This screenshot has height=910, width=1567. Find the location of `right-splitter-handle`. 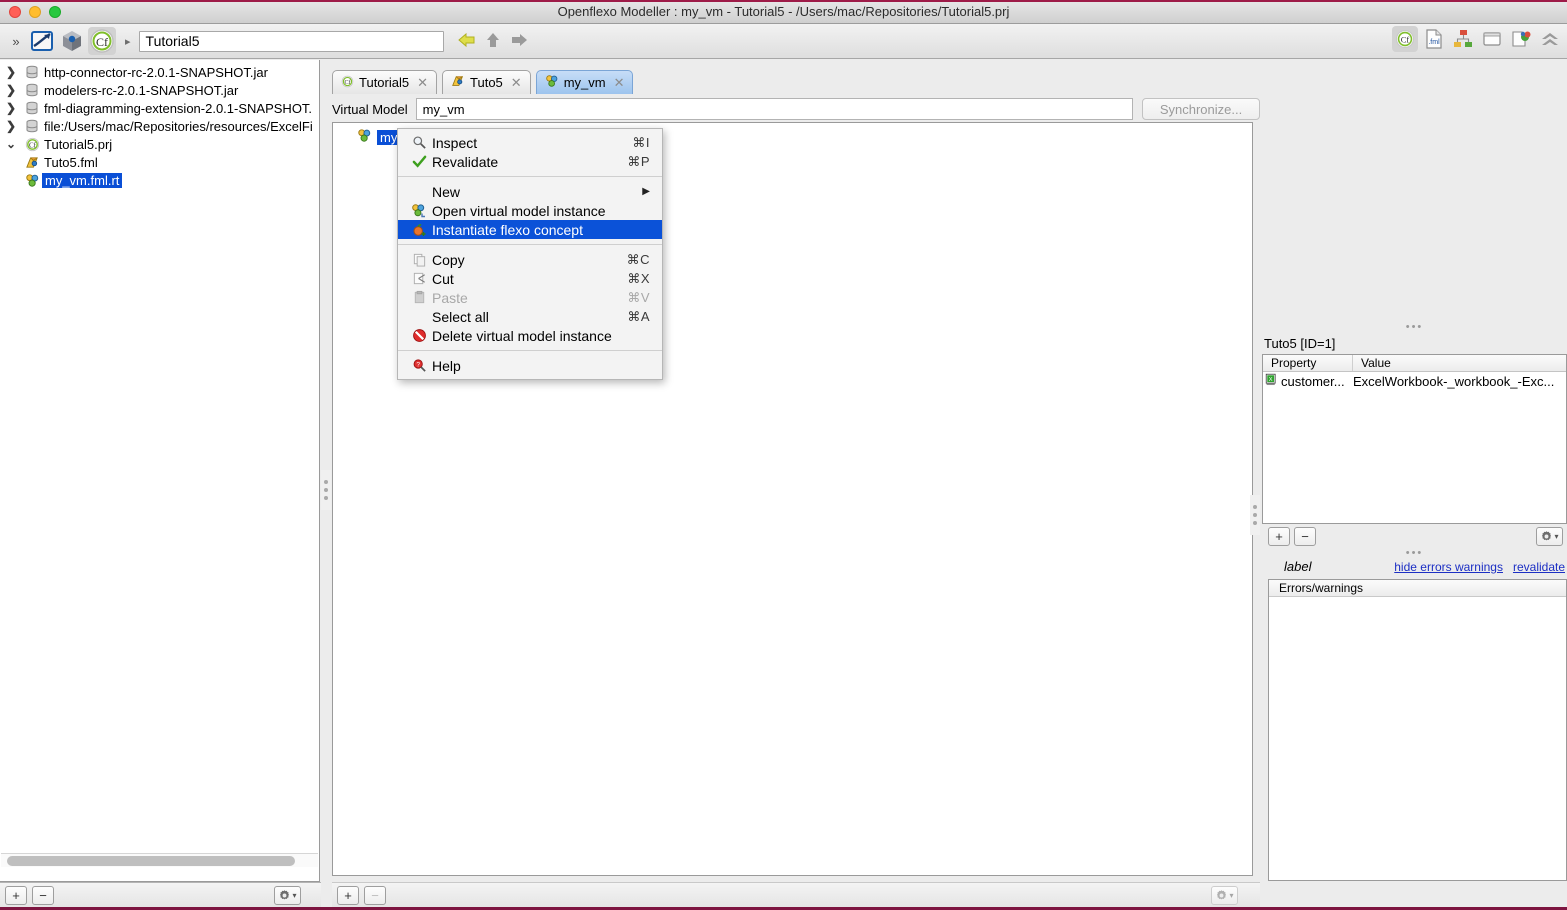

right-splitter-handle is located at coordinates (1255, 515).